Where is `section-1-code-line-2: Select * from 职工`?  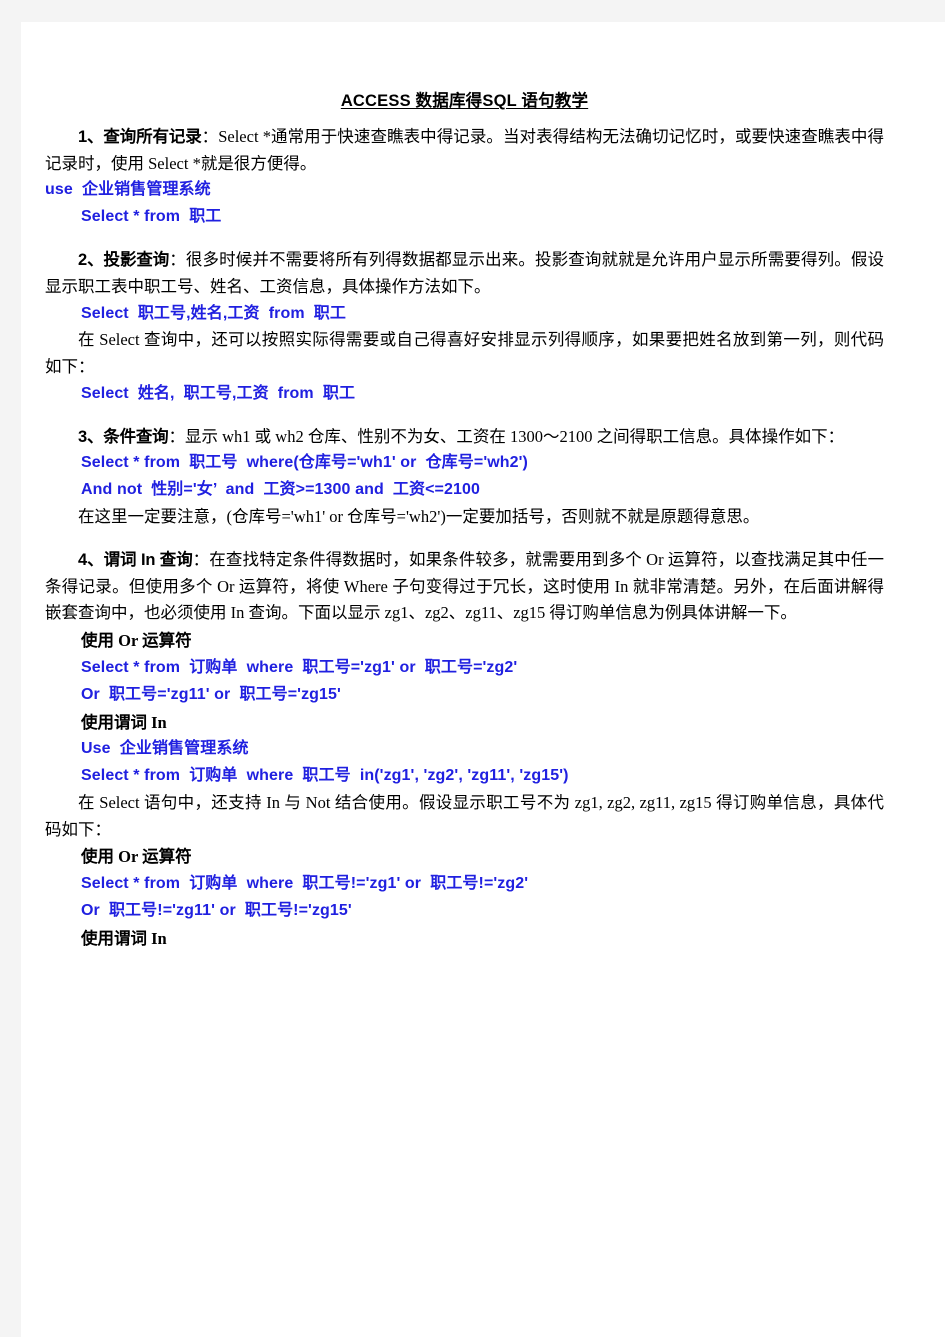 section-1-code-line-2: Select * from 职工 is located at coordinates (151, 217).